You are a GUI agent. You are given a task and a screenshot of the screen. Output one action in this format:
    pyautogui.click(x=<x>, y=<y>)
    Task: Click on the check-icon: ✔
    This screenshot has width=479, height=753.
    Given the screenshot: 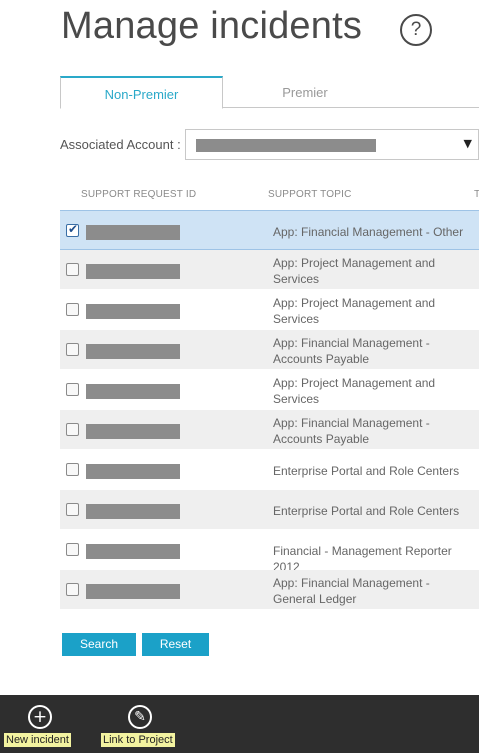 What is the action you would take?
    pyautogui.click(x=73, y=229)
    